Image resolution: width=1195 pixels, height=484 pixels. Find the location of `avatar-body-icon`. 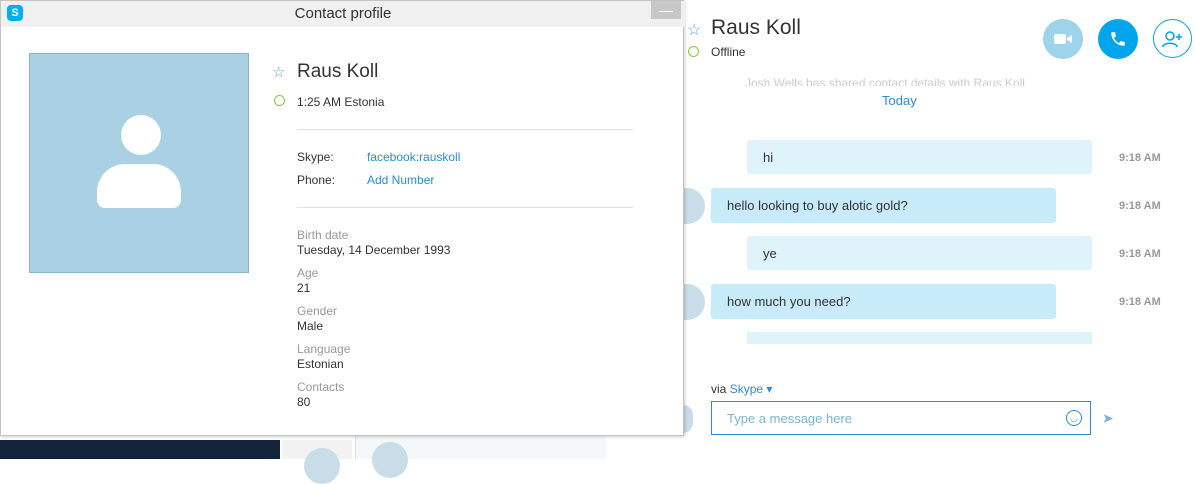

avatar-body-icon is located at coordinates (139, 186).